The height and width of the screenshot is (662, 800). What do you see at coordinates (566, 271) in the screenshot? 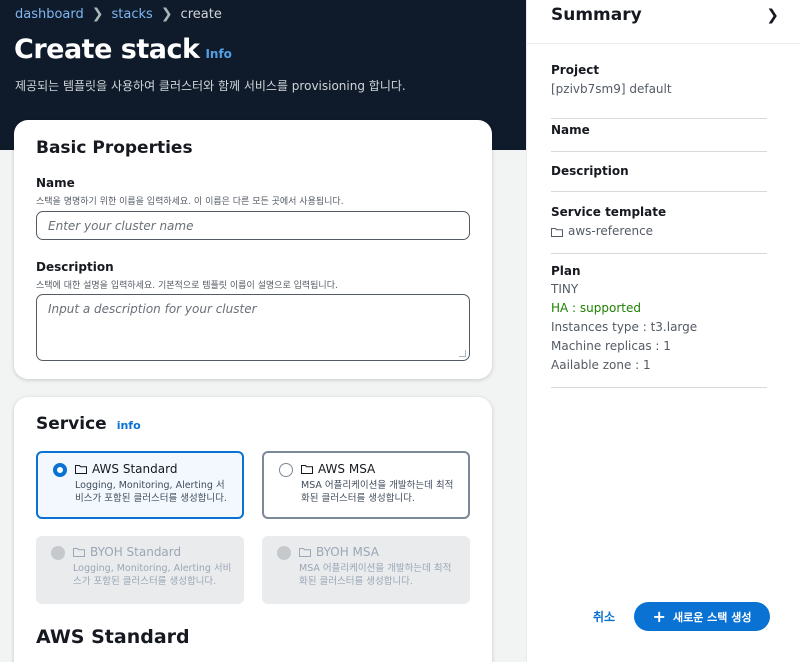
I see `summary-plan-label: Plan` at bounding box center [566, 271].